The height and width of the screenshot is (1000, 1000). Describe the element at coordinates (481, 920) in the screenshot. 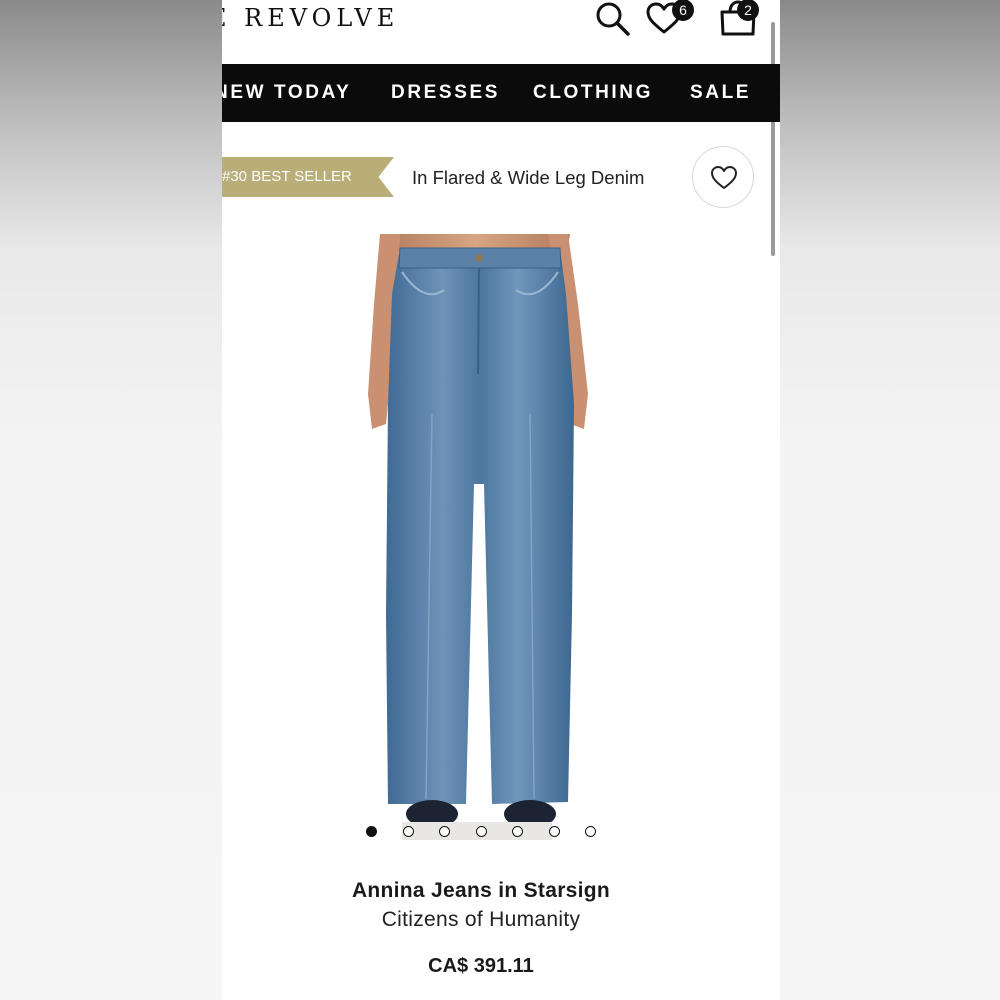

I see `brand-name: Citizens of Humanity` at that location.